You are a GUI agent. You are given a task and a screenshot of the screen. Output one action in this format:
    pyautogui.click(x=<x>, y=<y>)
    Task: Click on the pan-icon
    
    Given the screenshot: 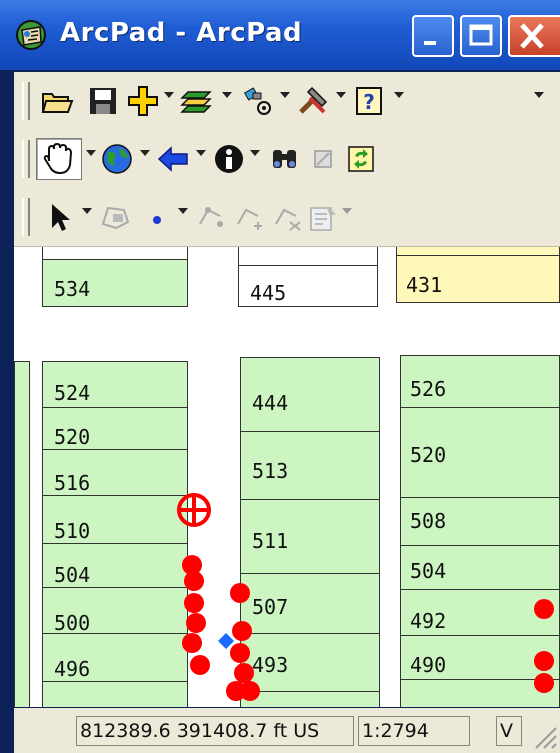 What is the action you would take?
    pyautogui.click(x=59, y=159)
    